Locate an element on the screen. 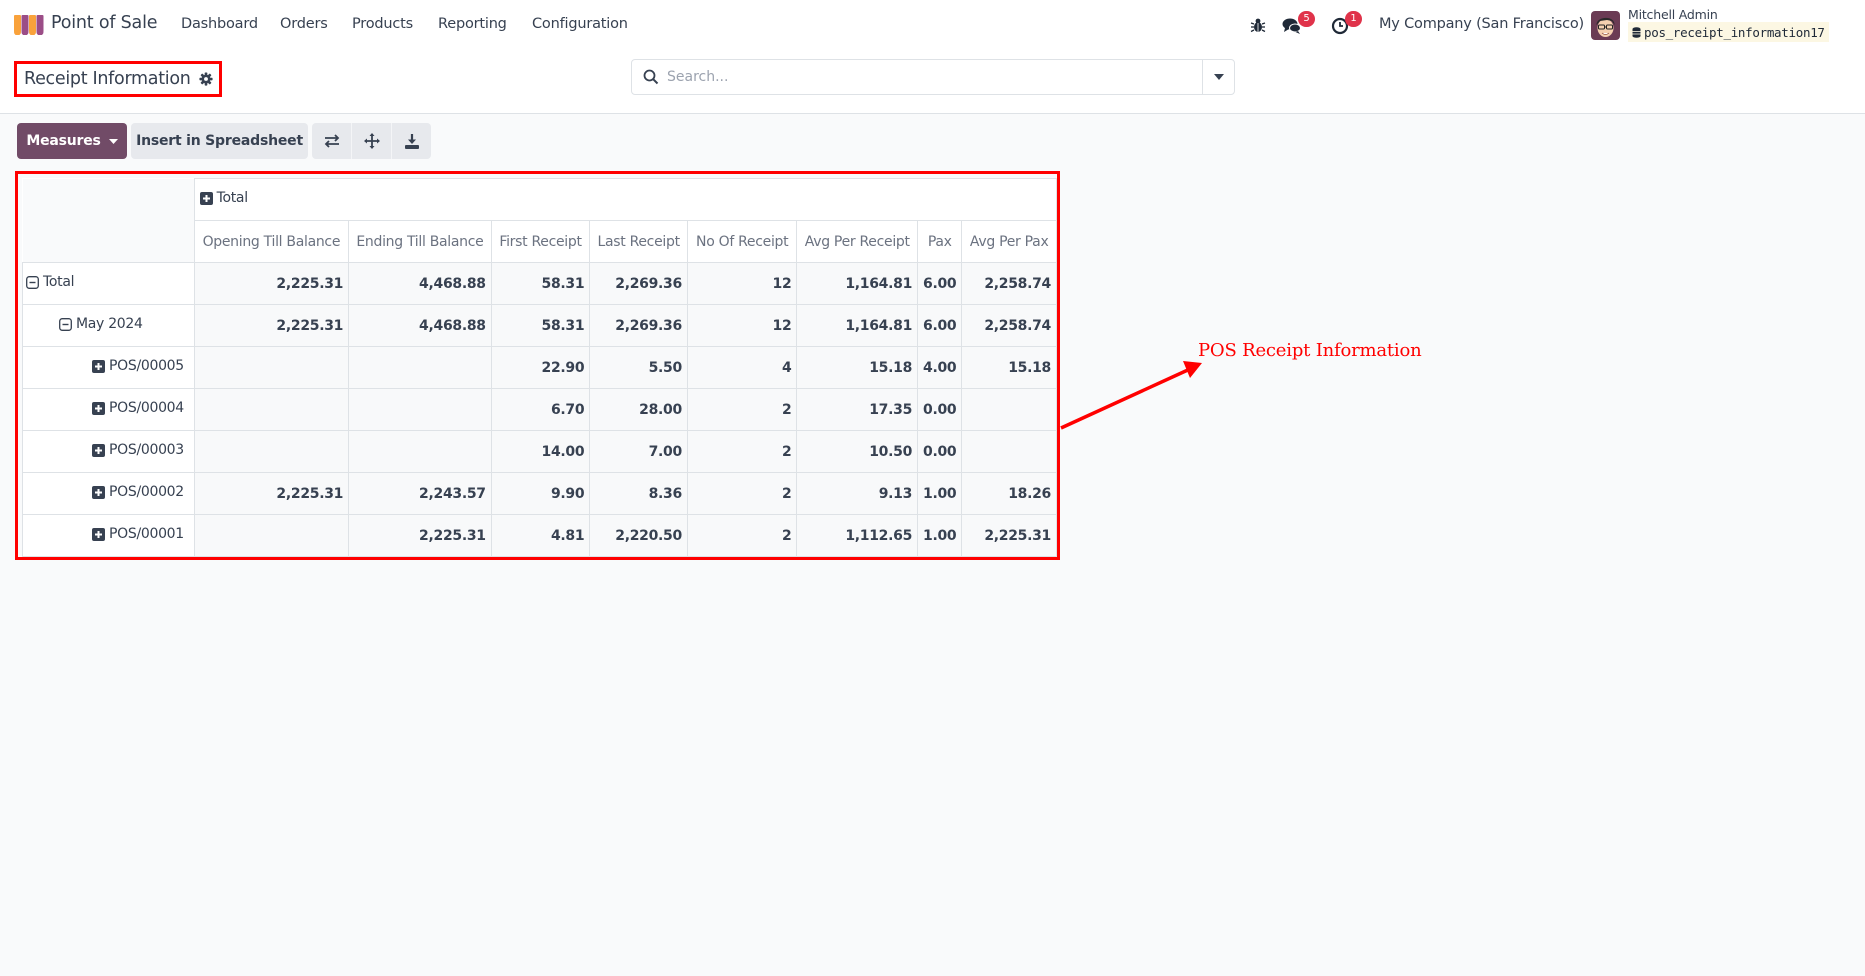 The width and height of the screenshot is (1865, 976). gear-icon is located at coordinates (205, 79).